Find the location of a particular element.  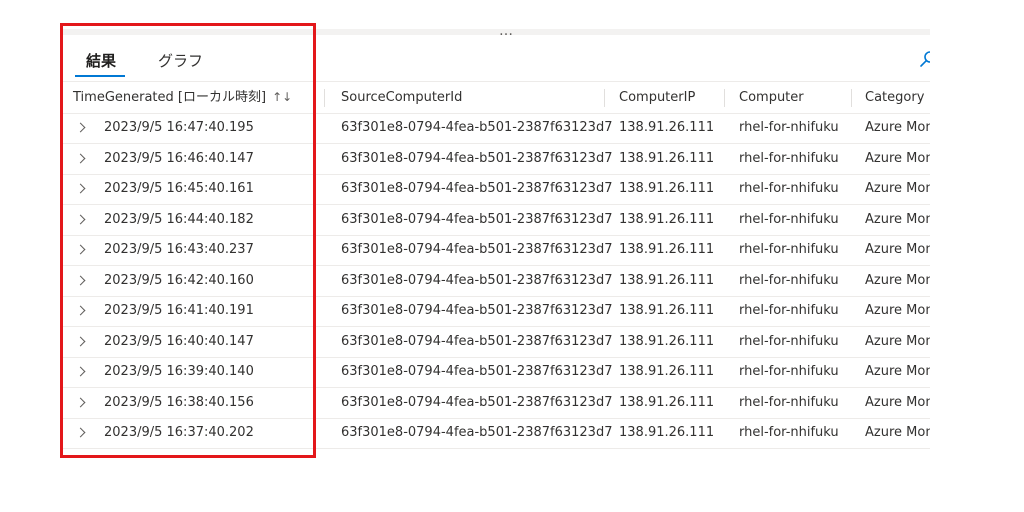

column-header-computer: Computer is located at coordinates (771, 97).